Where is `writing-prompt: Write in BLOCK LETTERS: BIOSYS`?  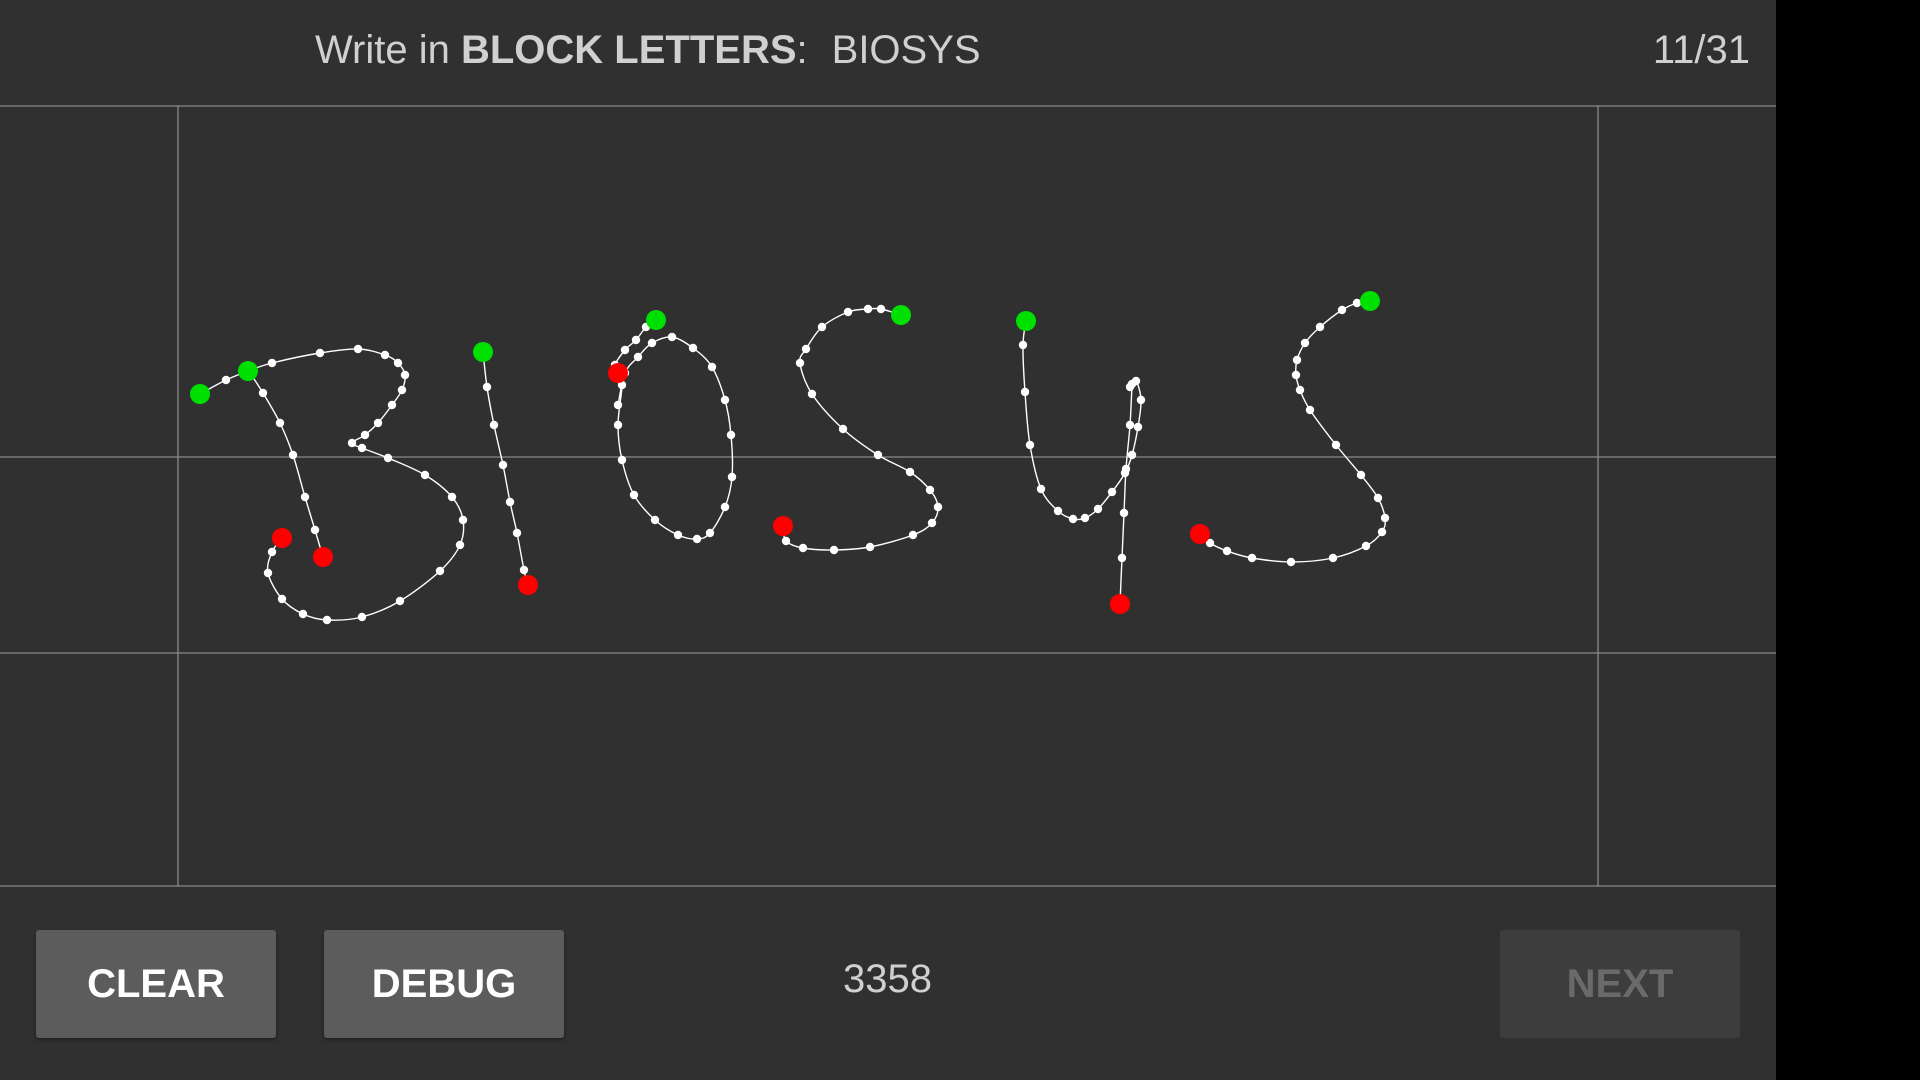 writing-prompt: Write in BLOCK LETTERS: BIOSYS is located at coordinates (648, 50).